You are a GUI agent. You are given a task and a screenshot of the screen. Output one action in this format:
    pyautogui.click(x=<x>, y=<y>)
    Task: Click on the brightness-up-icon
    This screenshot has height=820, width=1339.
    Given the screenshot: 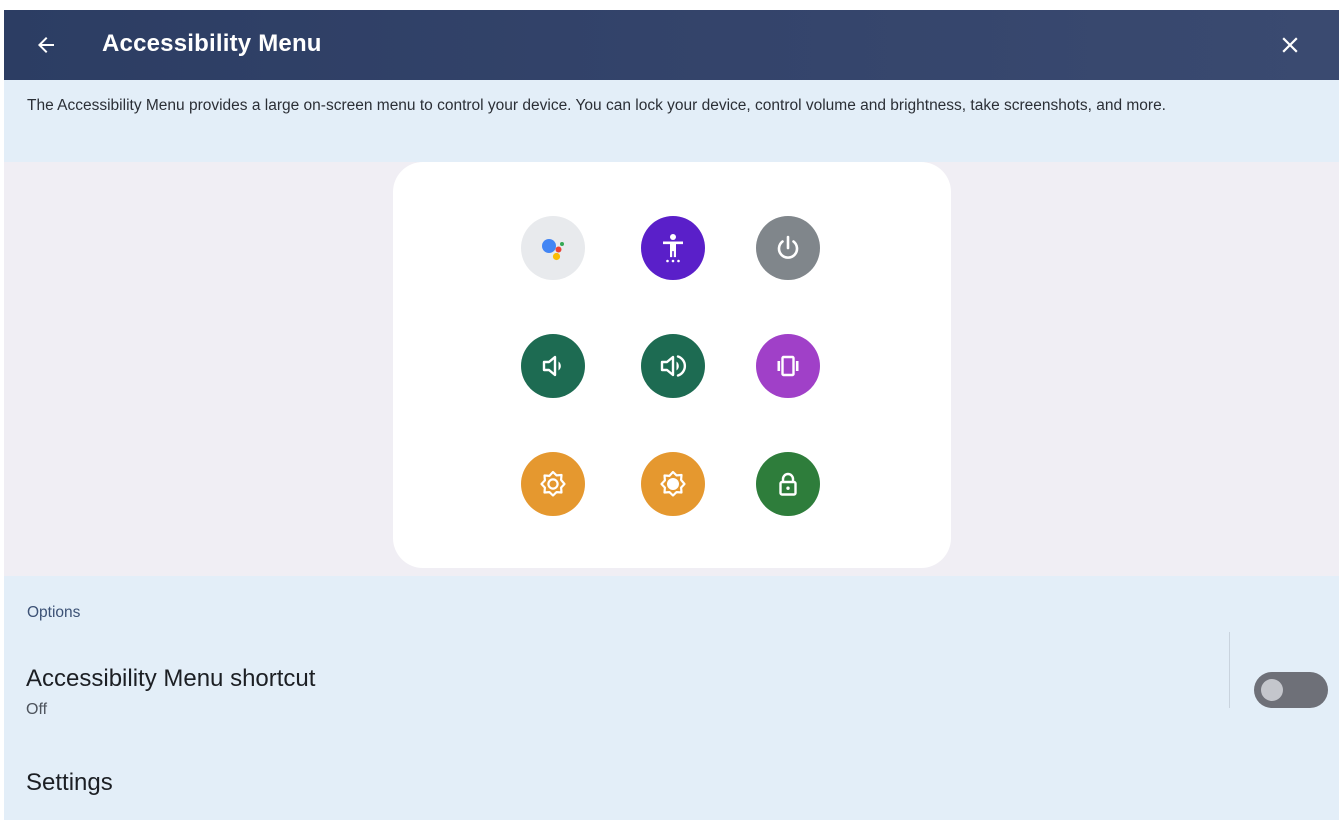 What is the action you would take?
    pyautogui.click(x=673, y=483)
    